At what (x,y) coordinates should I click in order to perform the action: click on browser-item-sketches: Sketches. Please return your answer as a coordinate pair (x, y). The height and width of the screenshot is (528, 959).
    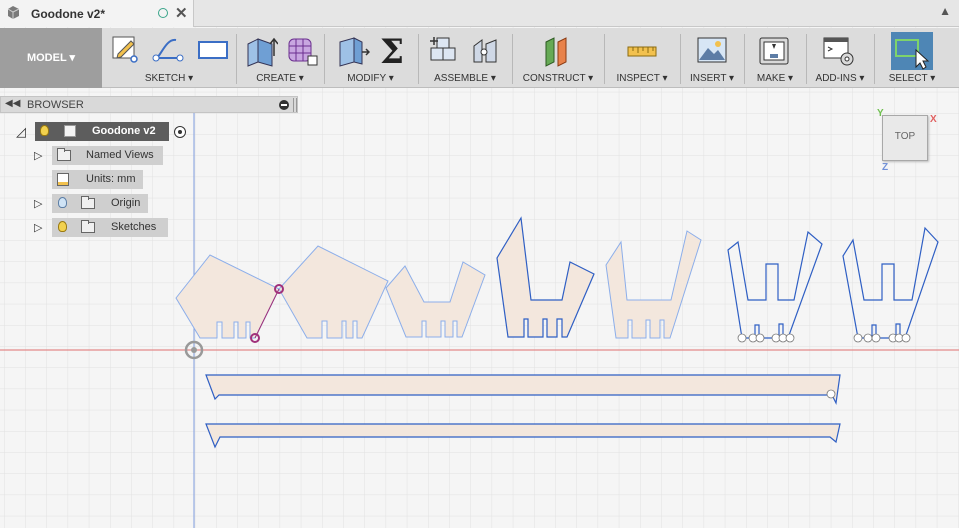
    Looking at the image, I should click on (110, 227).